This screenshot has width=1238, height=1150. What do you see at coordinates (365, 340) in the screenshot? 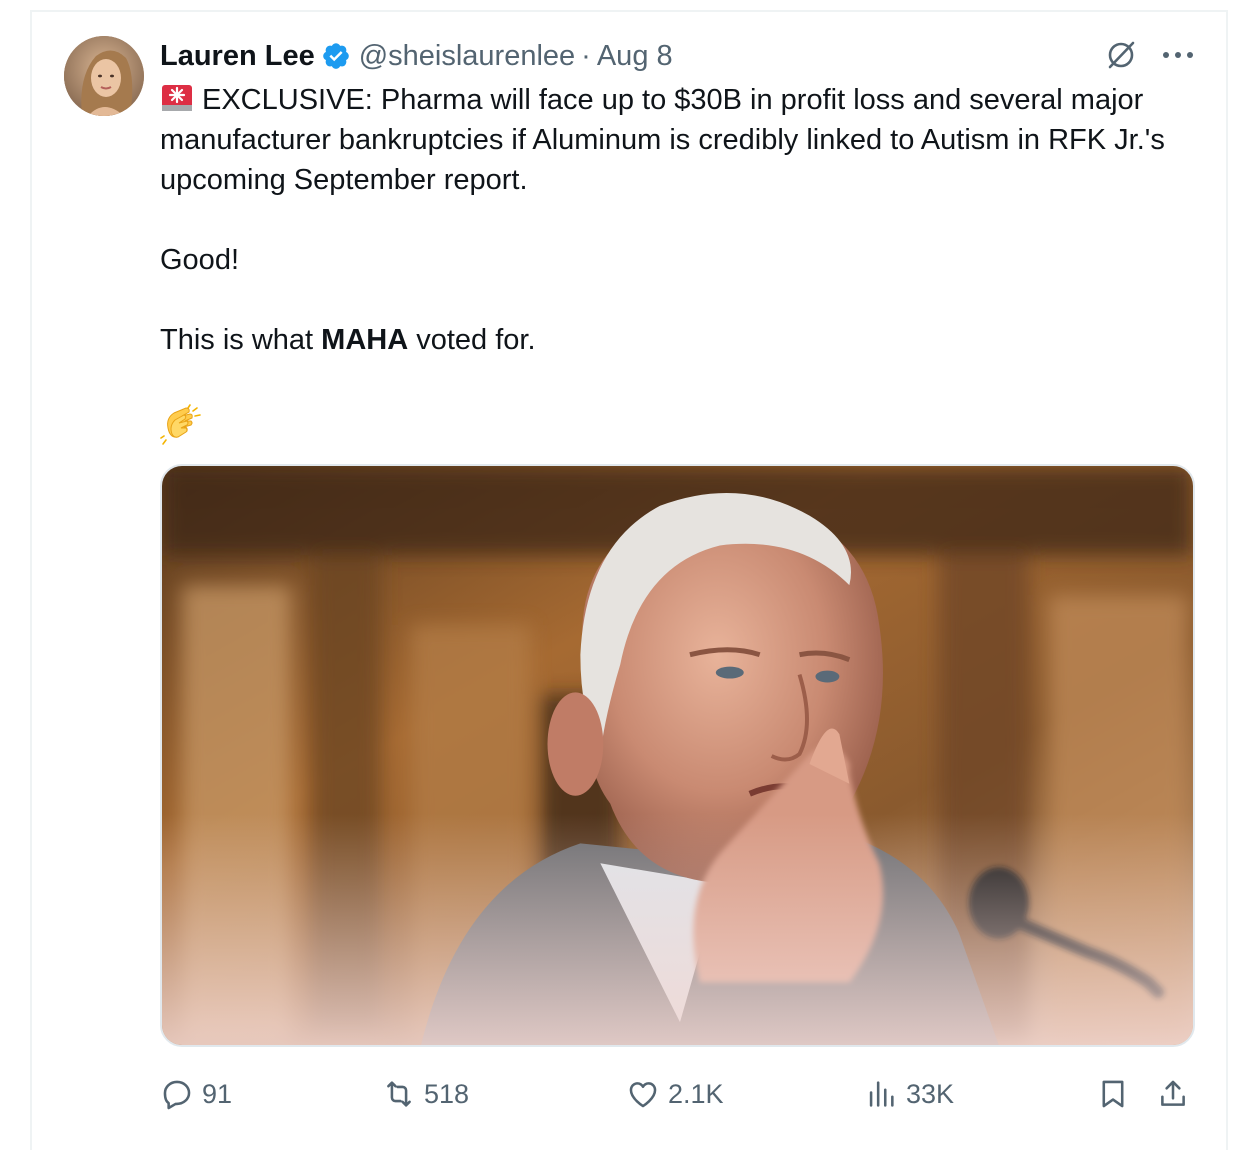
I see `maha-bold: MAHA` at bounding box center [365, 340].